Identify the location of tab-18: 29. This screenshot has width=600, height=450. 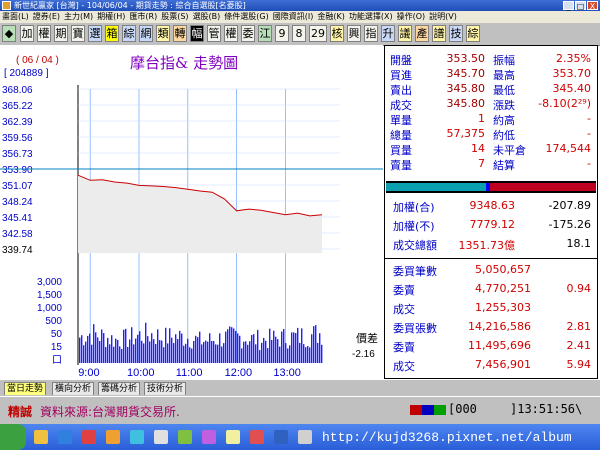
(318, 33).